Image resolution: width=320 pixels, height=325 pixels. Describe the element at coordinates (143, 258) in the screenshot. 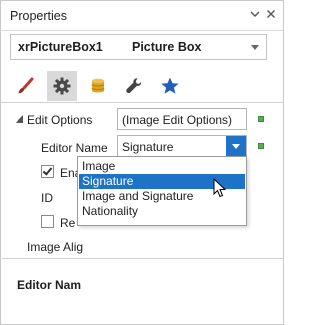

I see `description-divider` at that location.